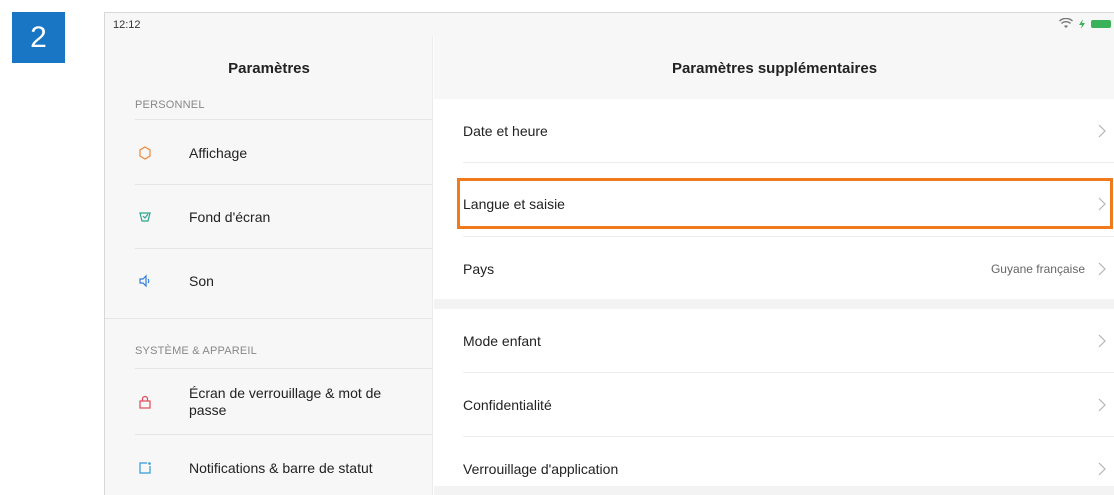 This screenshot has height=495, width=1114. Describe the element at coordinates (201, 280) in the screenshot. I see `sidebar-item-label: Son` at that location.